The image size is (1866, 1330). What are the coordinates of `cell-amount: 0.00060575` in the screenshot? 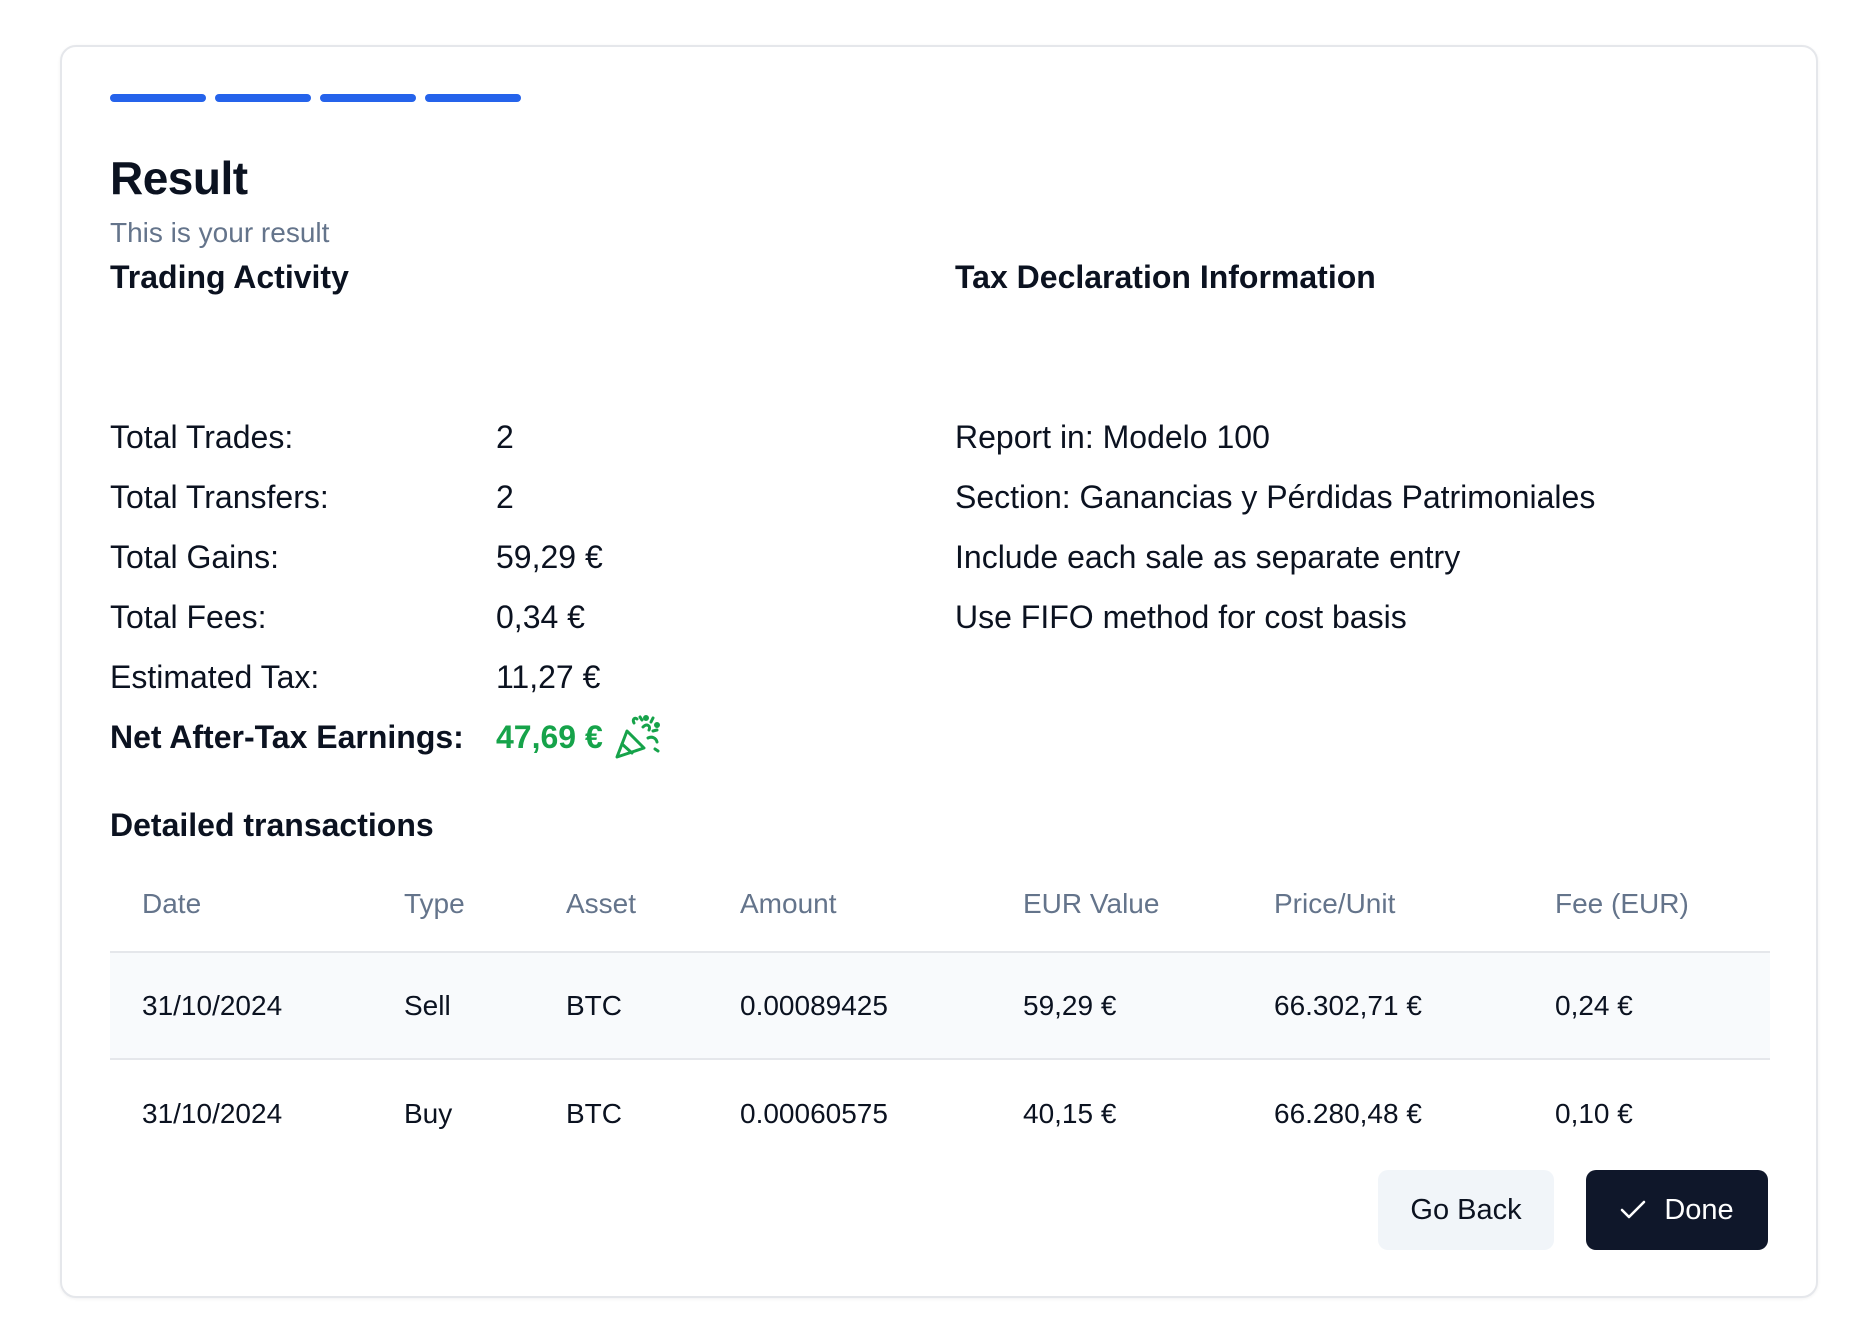 It's located at (814, 1113).